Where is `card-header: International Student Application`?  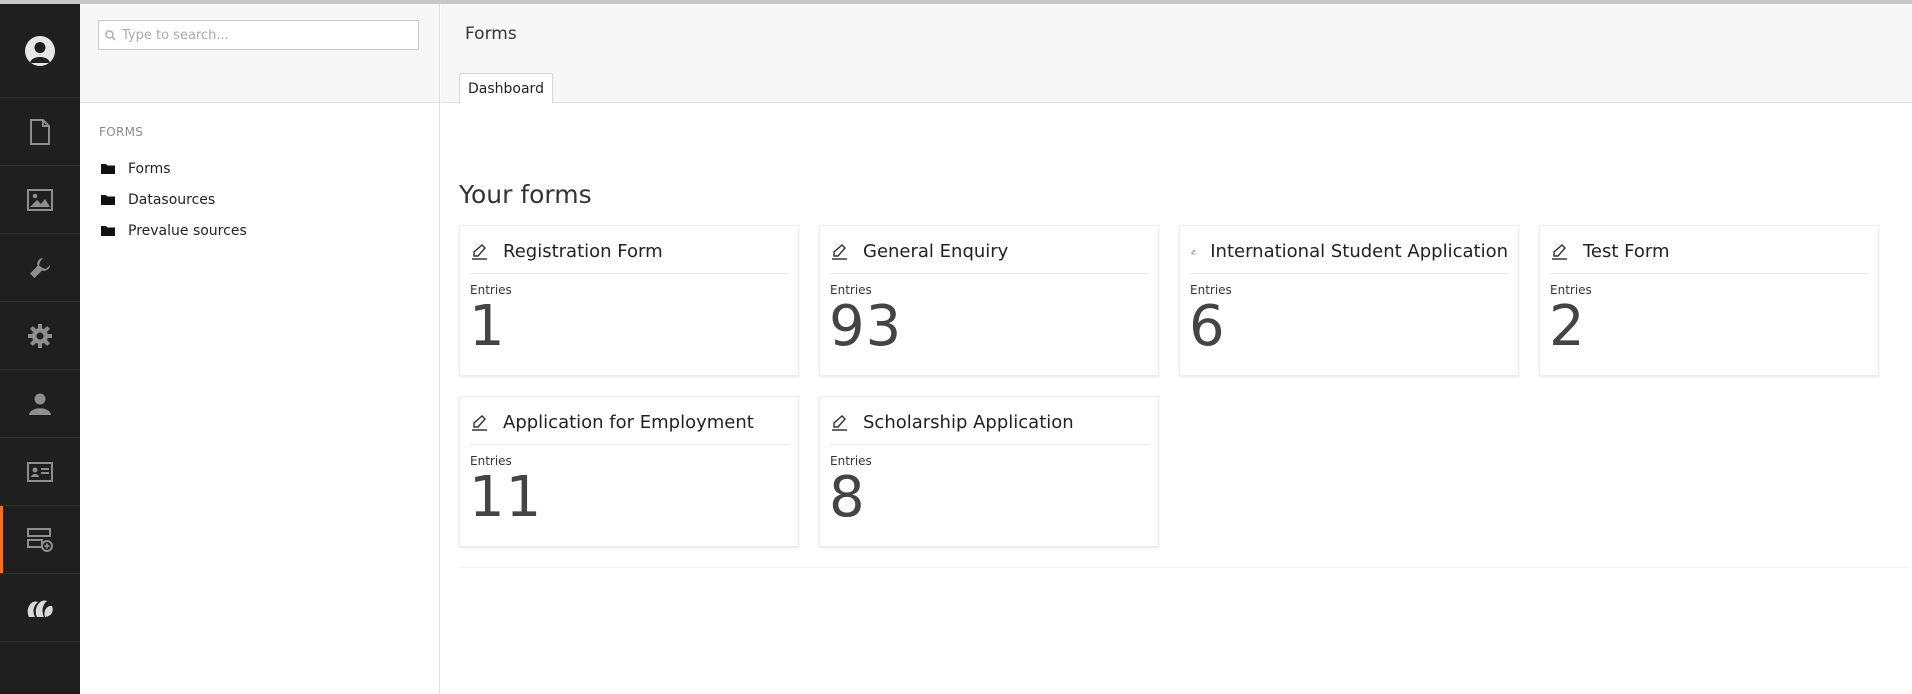
card-header: International Student Application is located at coordinates (1349, 250).